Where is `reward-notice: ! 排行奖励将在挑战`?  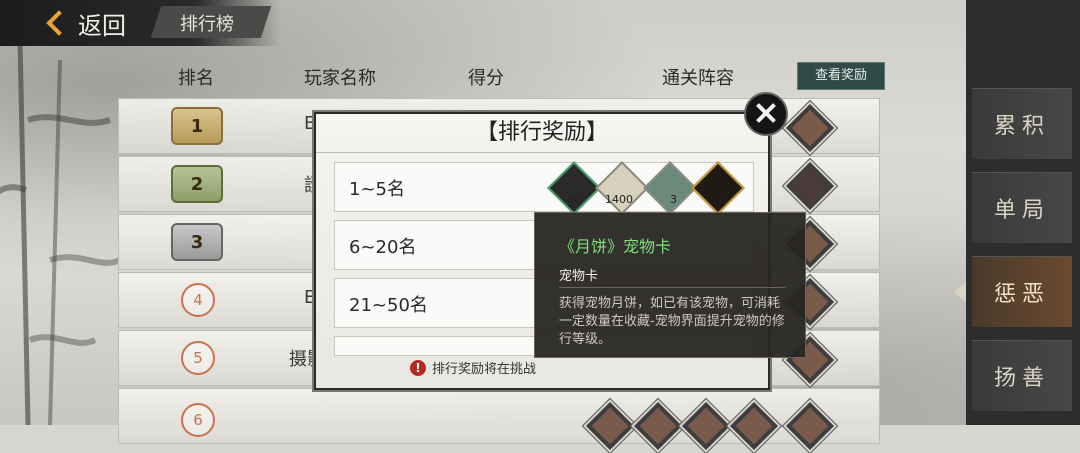
reward-notice: ! 排行奖励将在挑战 is located at coordinates (473, 367).